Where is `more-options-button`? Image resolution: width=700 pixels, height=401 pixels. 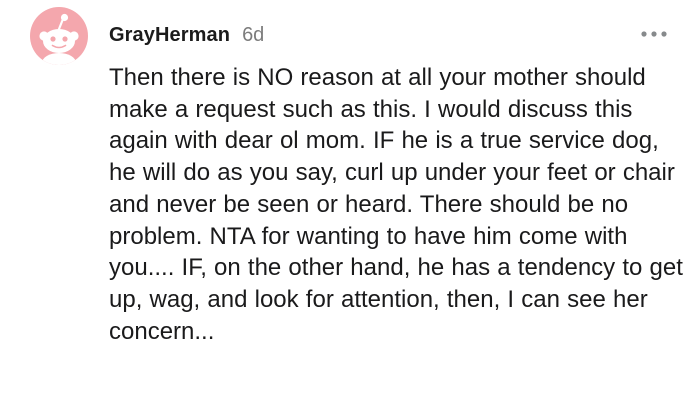 more-options-button is located at coordinates (654, 34).